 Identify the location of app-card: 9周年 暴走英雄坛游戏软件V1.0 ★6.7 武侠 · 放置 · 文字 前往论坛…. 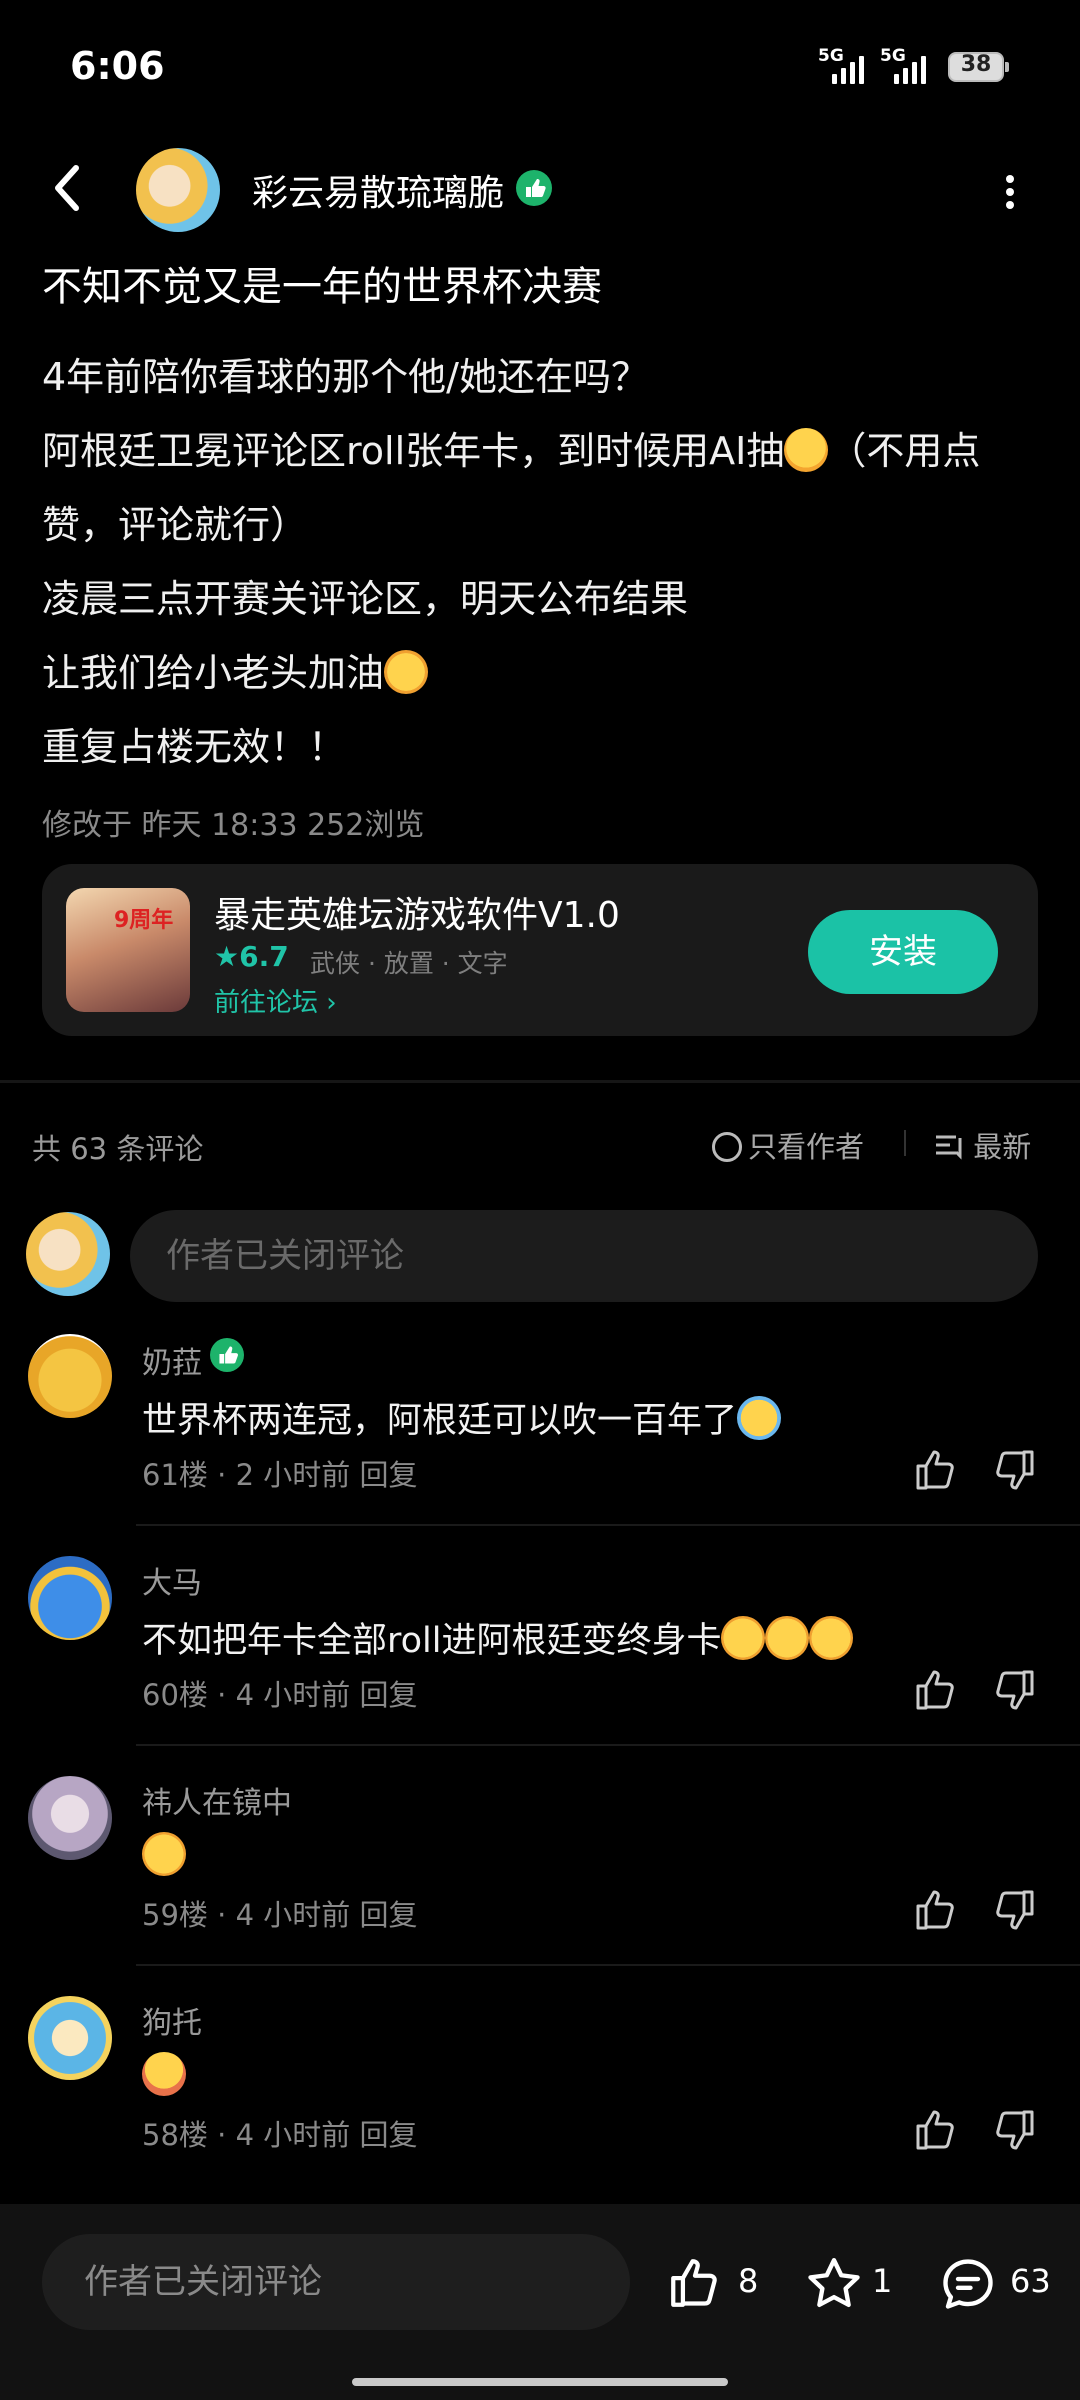
(540, 950).